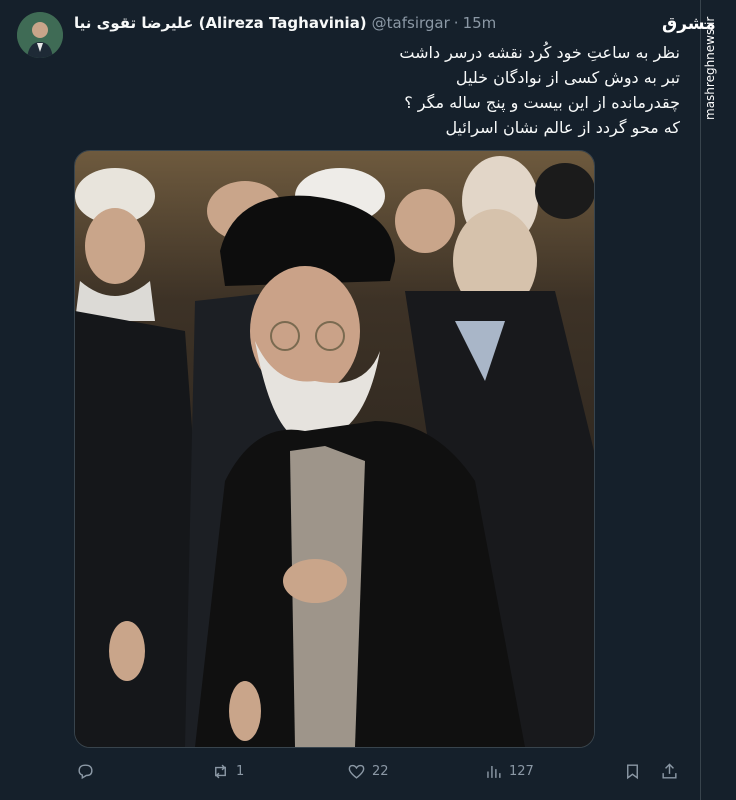  I want to click on tweet-time: 15m, so click(480, 23).